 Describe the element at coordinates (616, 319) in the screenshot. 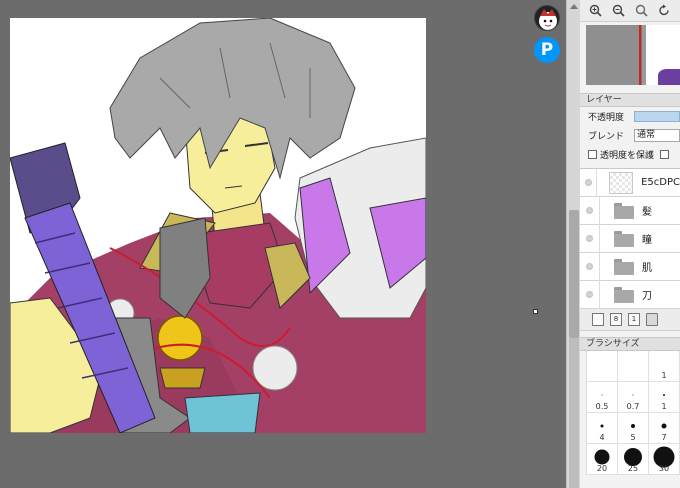

I see `new-8bit-layer-icon: 8` at that location.